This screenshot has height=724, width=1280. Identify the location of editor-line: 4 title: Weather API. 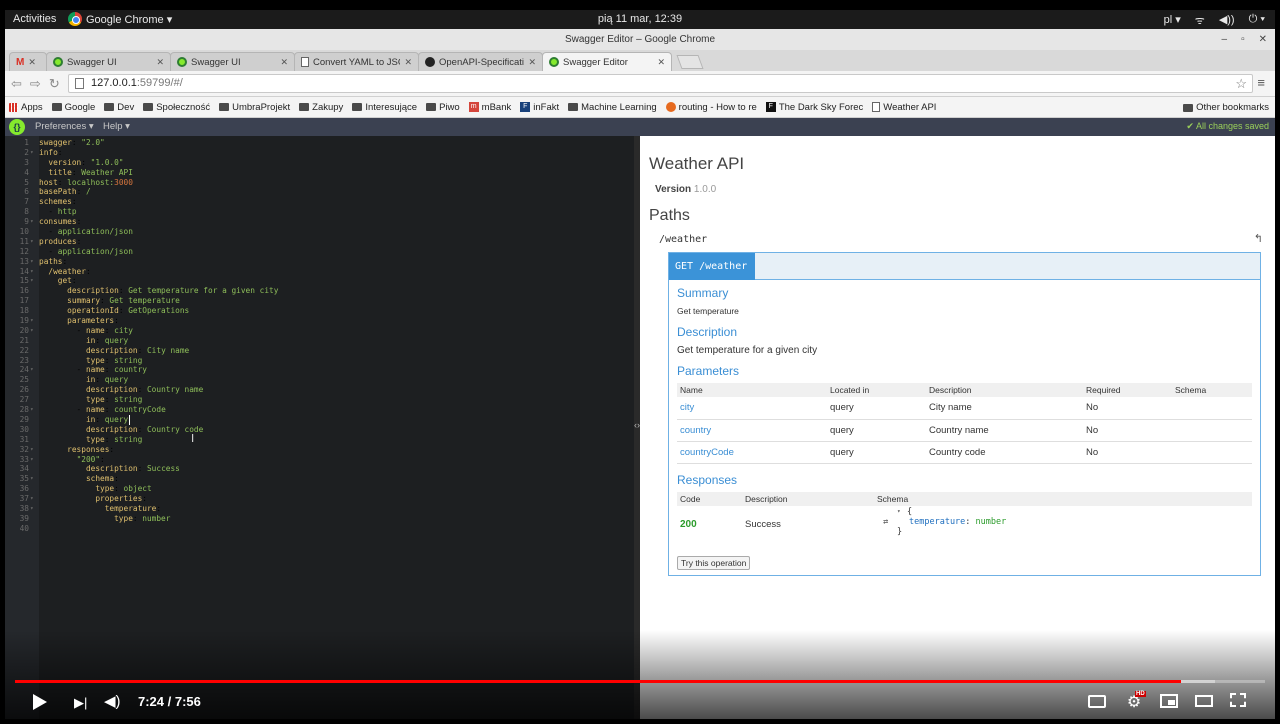
(319, 173).